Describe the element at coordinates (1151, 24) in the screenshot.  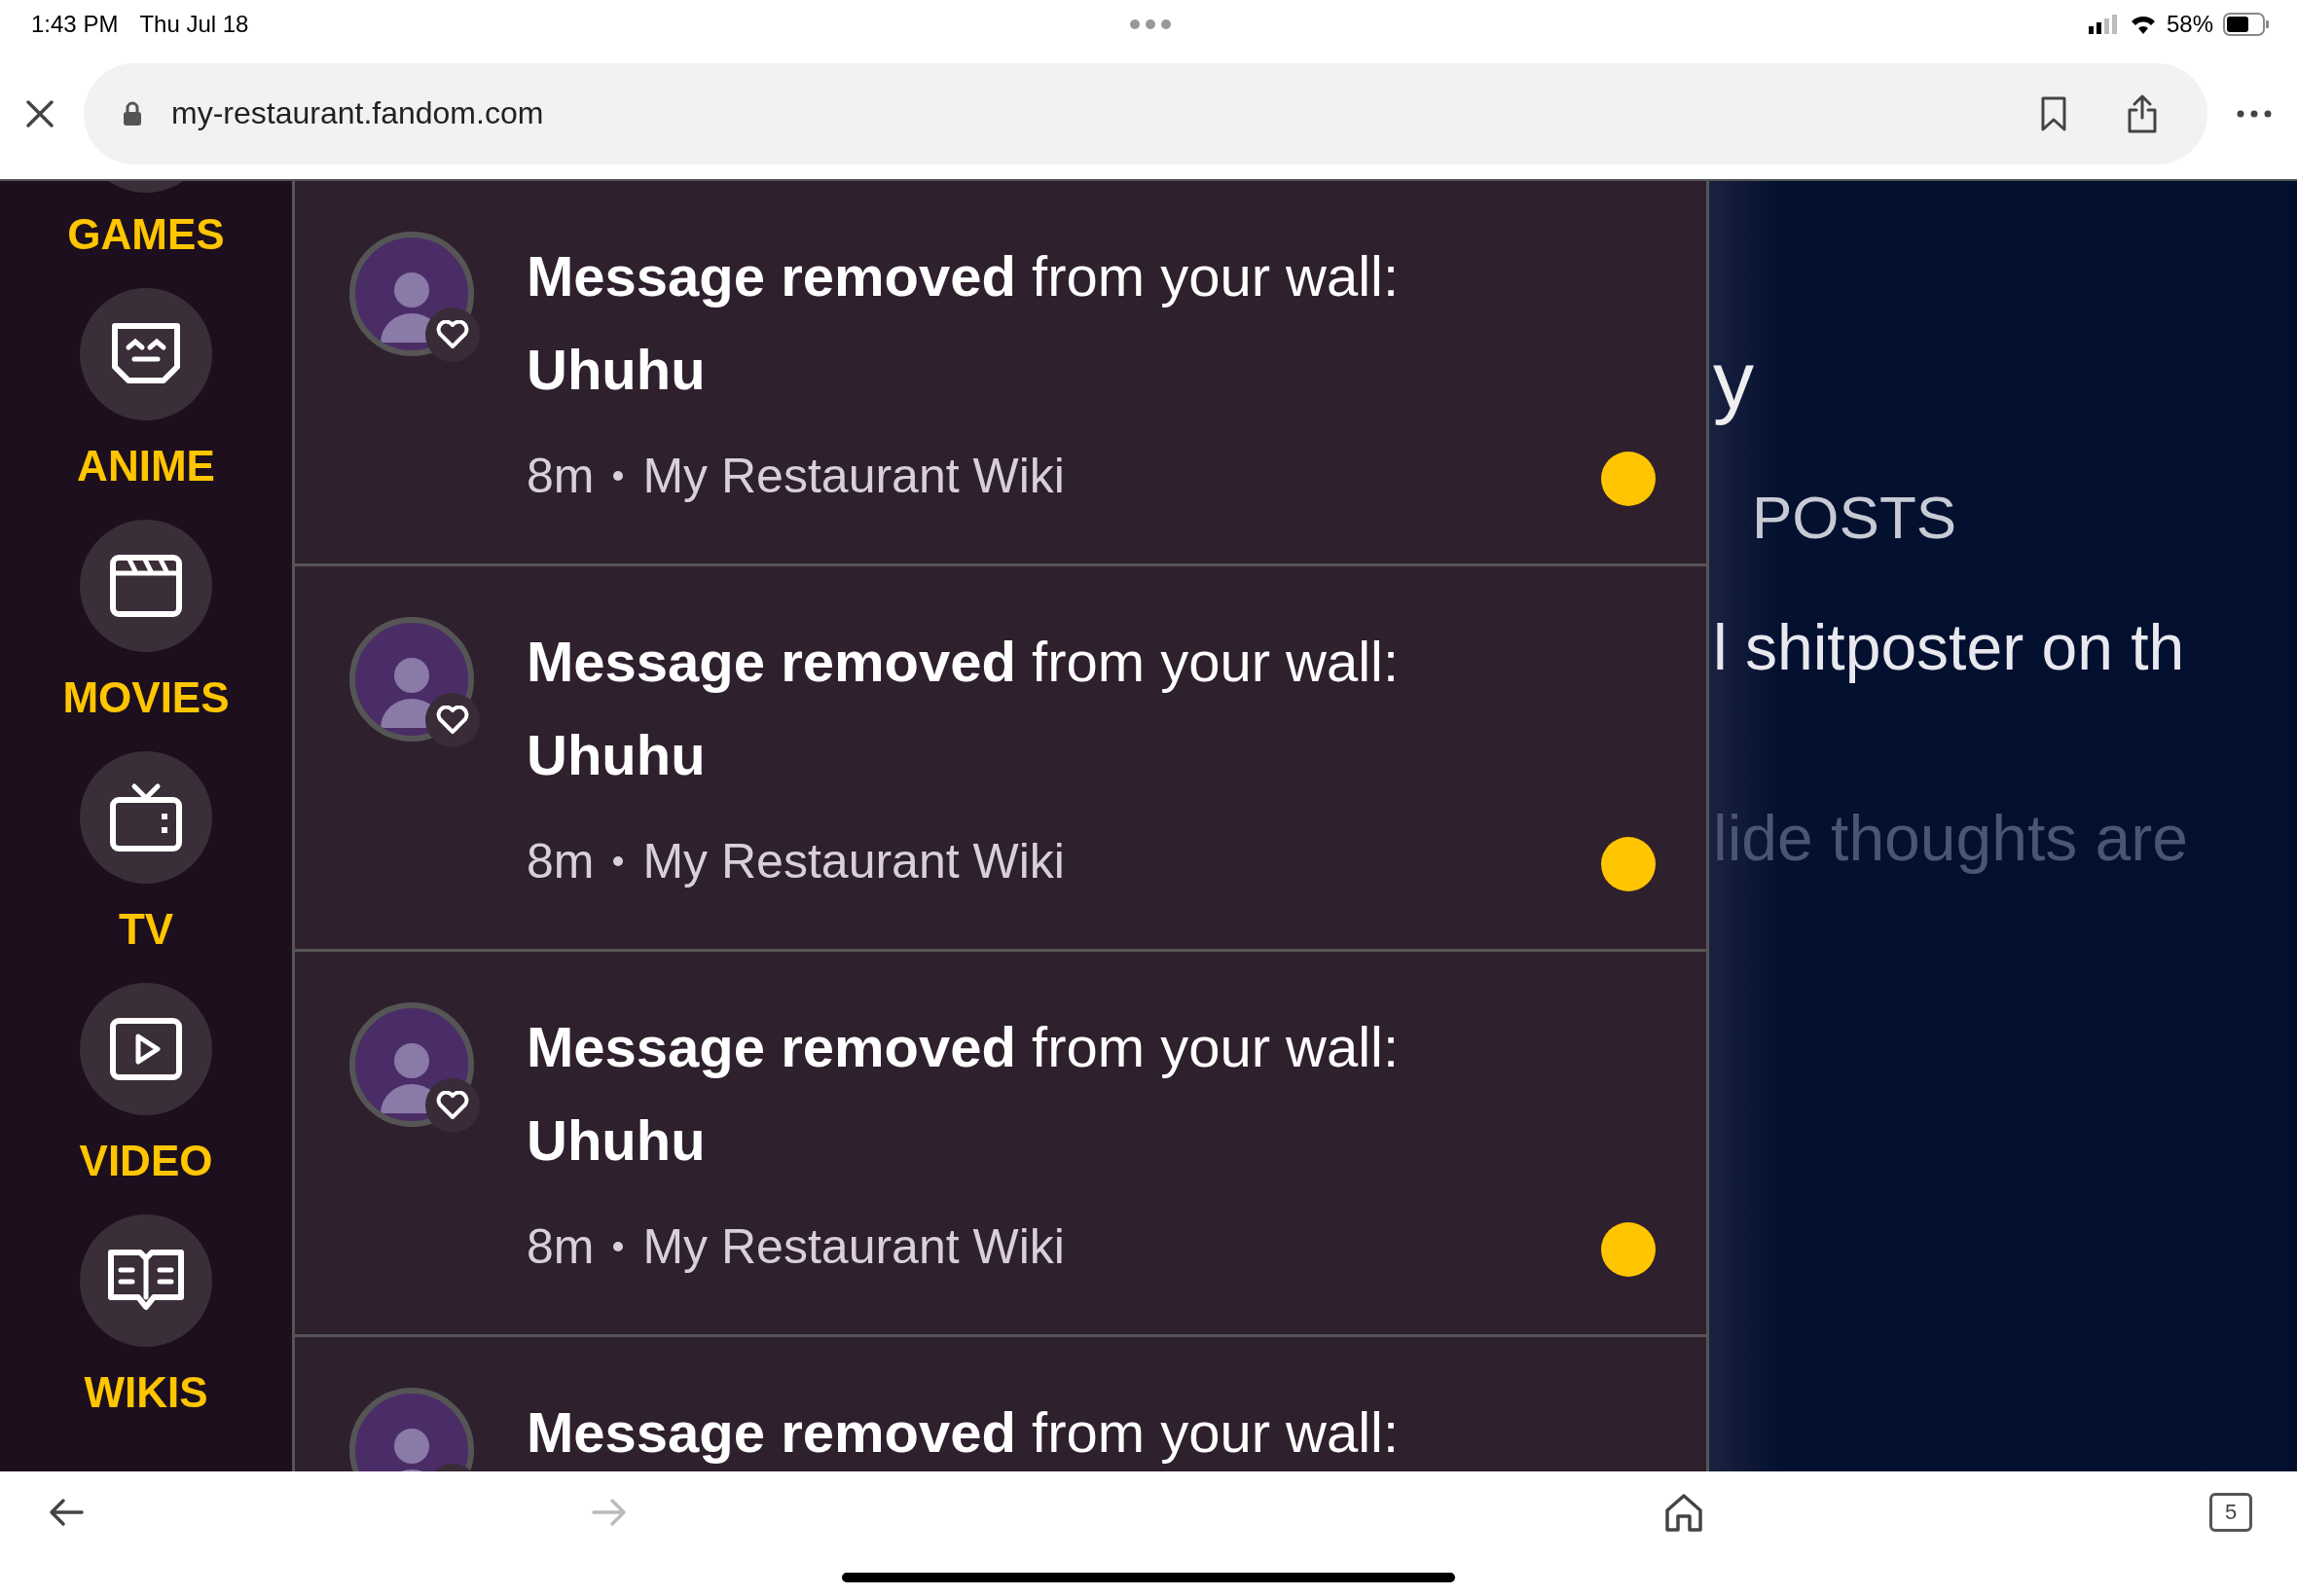
I see `more-dots-icon` at that location.